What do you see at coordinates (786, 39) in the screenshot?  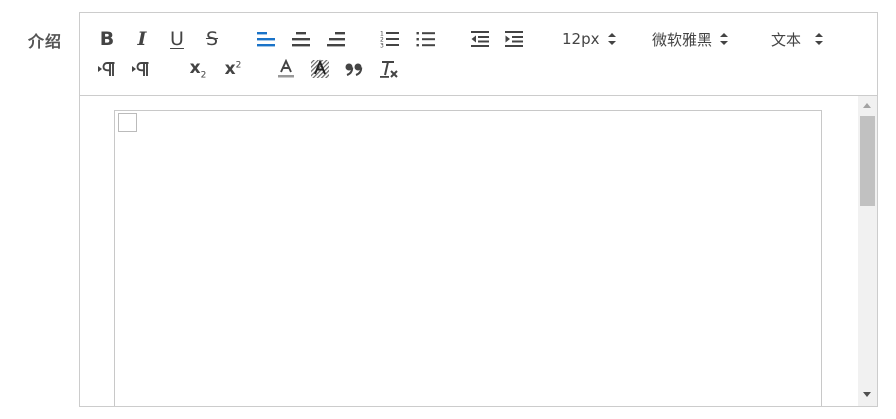 I see `paragraph-format-value: 文本` at bounding box center [786, 39].